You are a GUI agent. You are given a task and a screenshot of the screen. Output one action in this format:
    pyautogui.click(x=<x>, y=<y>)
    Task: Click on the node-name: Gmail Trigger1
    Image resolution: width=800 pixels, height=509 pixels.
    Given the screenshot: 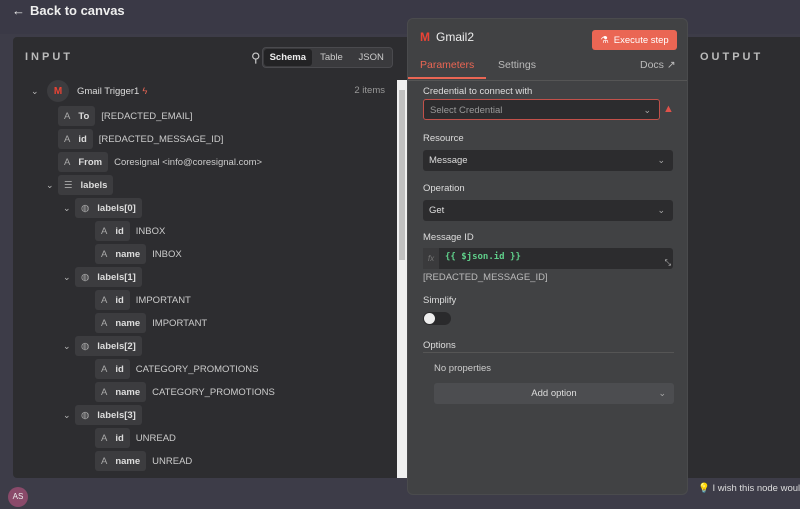 What is the action you would take?
    pyautogui.click(x=108, y=91)
    